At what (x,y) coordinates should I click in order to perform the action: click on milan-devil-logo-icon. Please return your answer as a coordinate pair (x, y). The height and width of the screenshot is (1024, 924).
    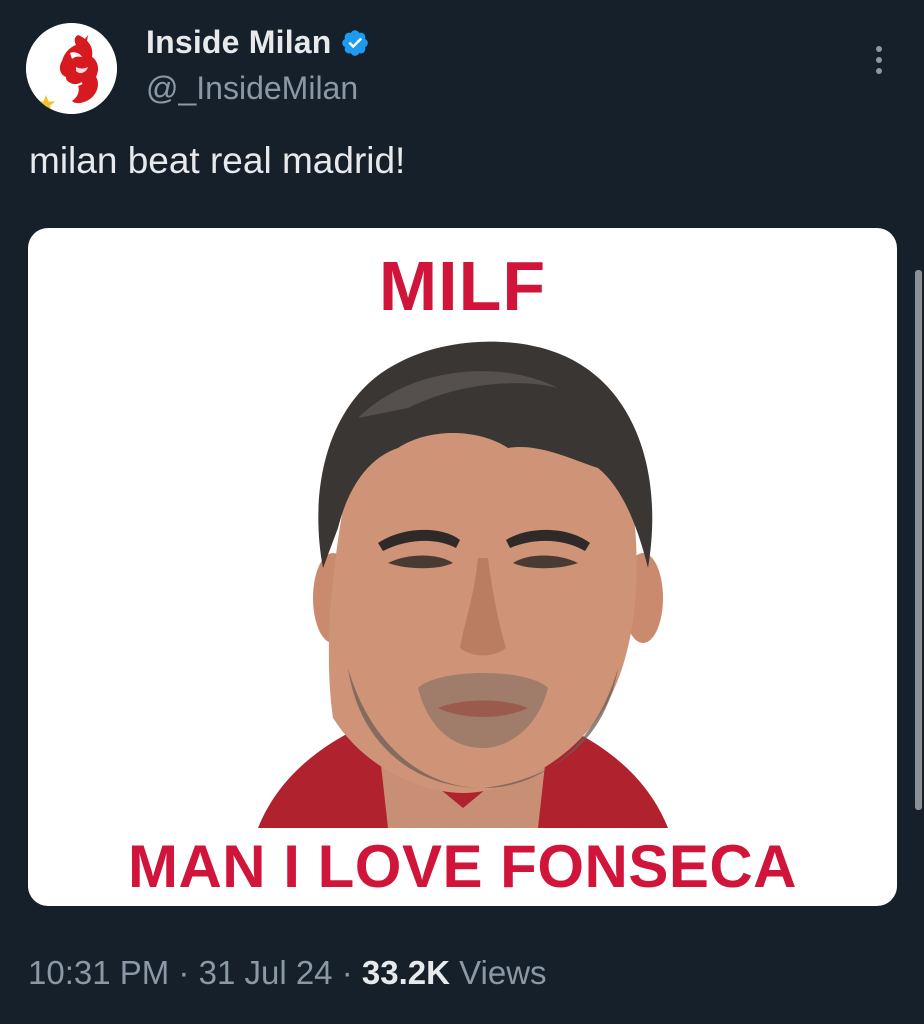
    Looking at the image, I should click on (71, 68).